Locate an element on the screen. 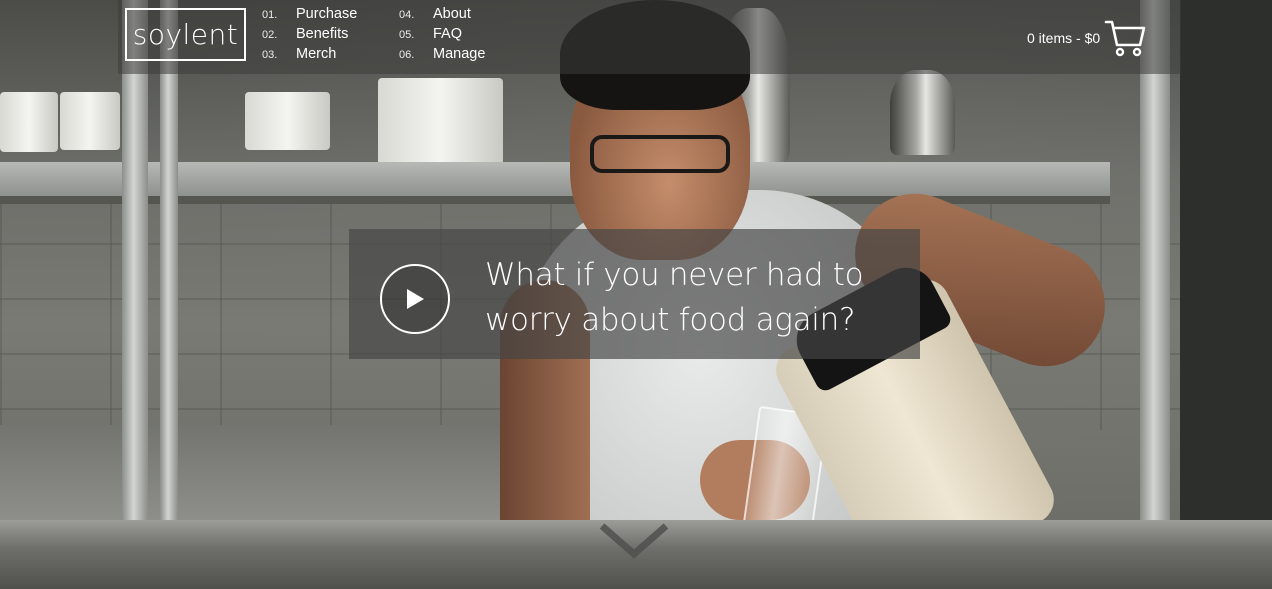 The width and height of the screenshot is (1272, 589). nav-label: Benefits is located at coordinates (322, 34).